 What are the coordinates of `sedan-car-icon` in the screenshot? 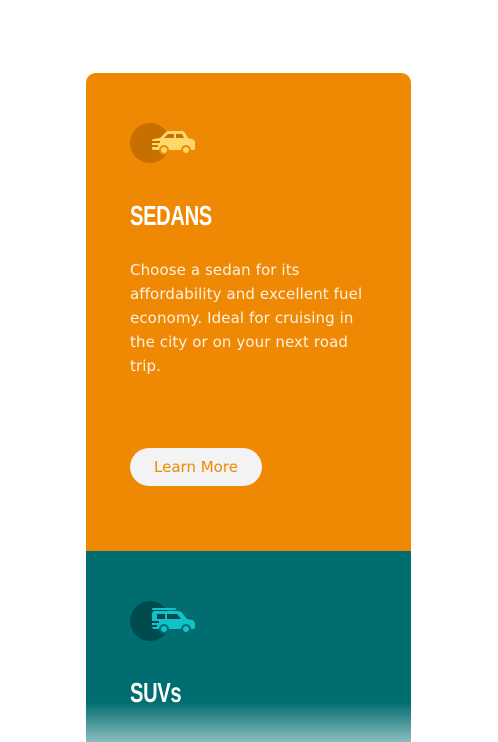 It's located at (165, 143).